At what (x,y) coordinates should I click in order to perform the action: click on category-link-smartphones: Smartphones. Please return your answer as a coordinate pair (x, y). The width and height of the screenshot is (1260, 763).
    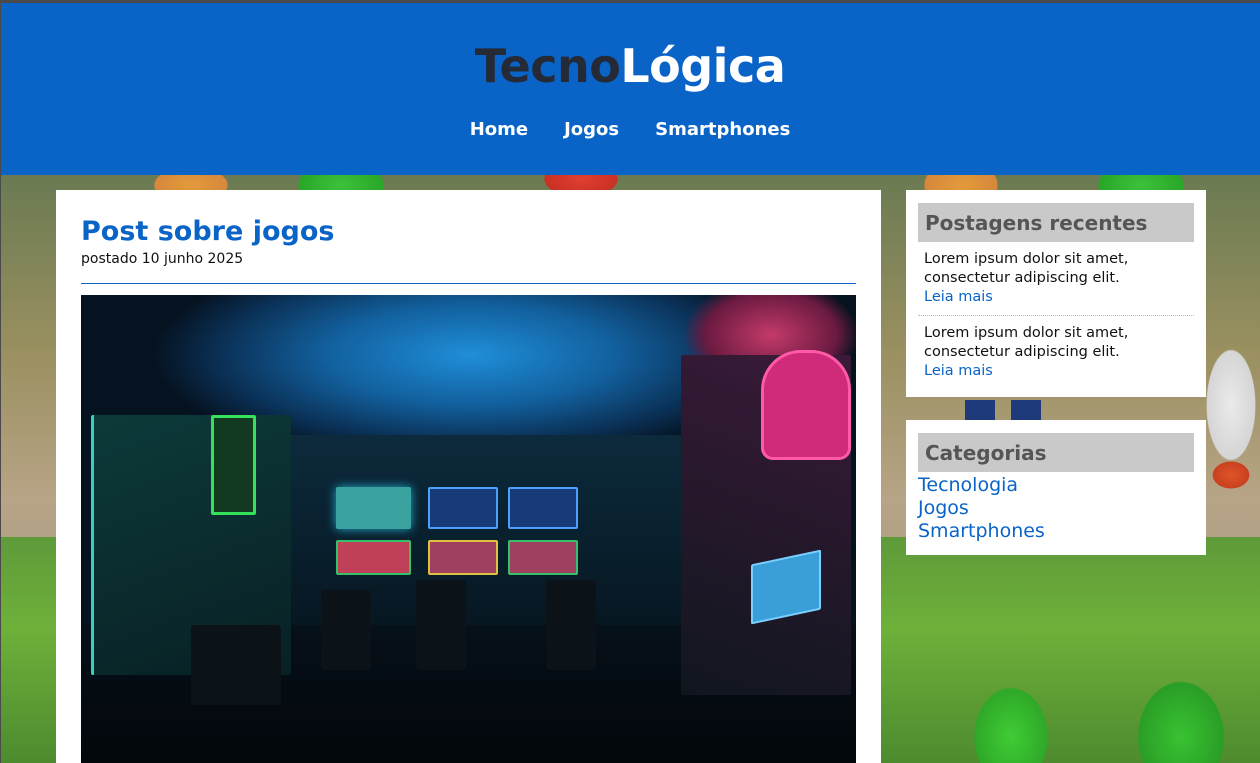
    Looking at the image, I should click on (1056, 531).